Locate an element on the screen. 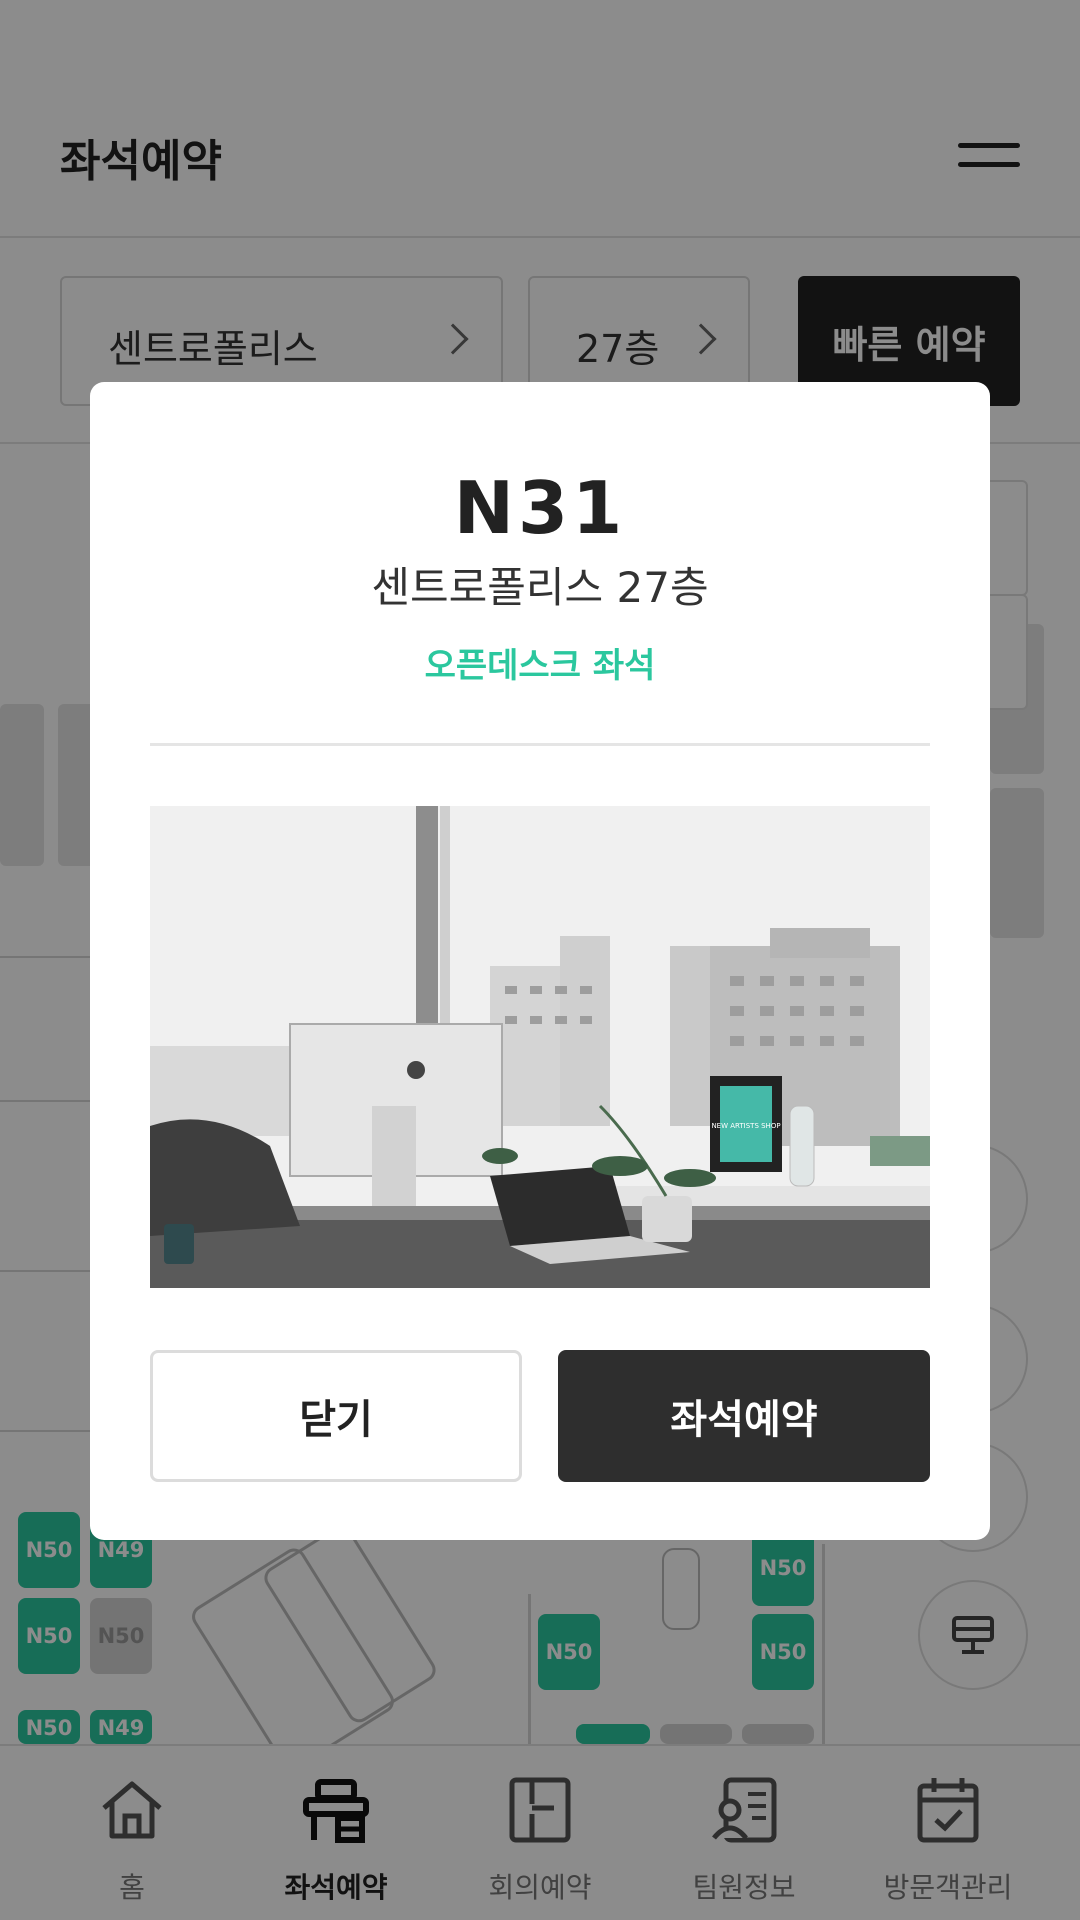  close-button: 닫기 is located at coordinates (336, 1416).